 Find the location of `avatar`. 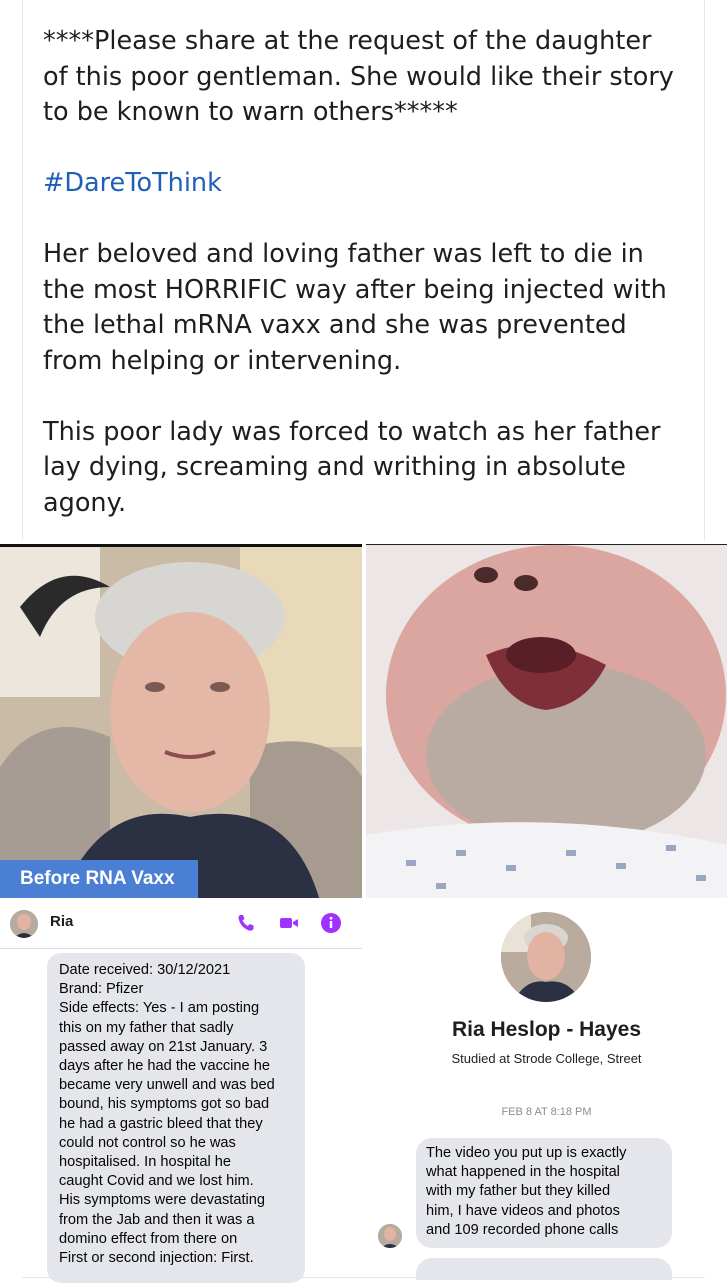

avatar is located at coordinates (24, 924).